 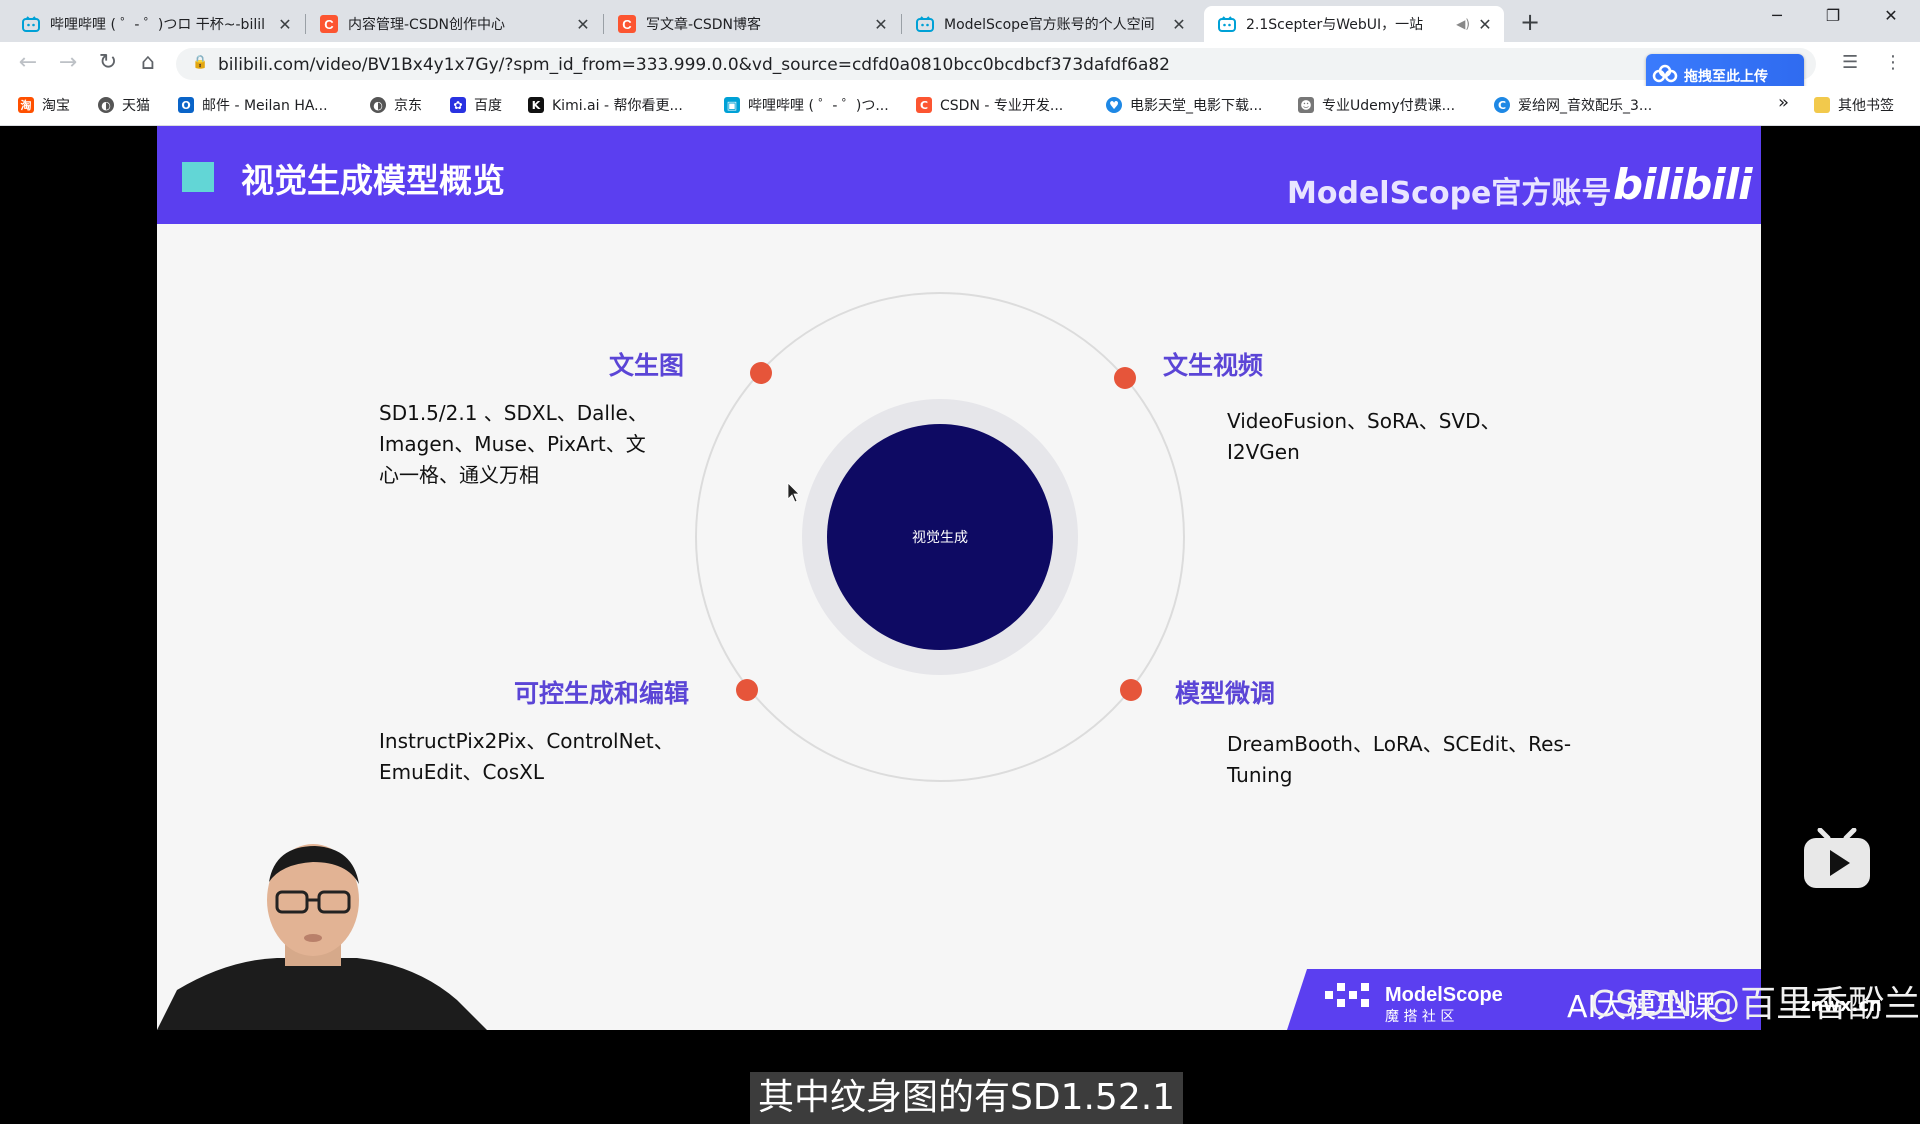 What do you see at coordinates (1263, 452) in the screenshot?
I see `desc-line: I2VGen` at bounding box center [1263, 452].